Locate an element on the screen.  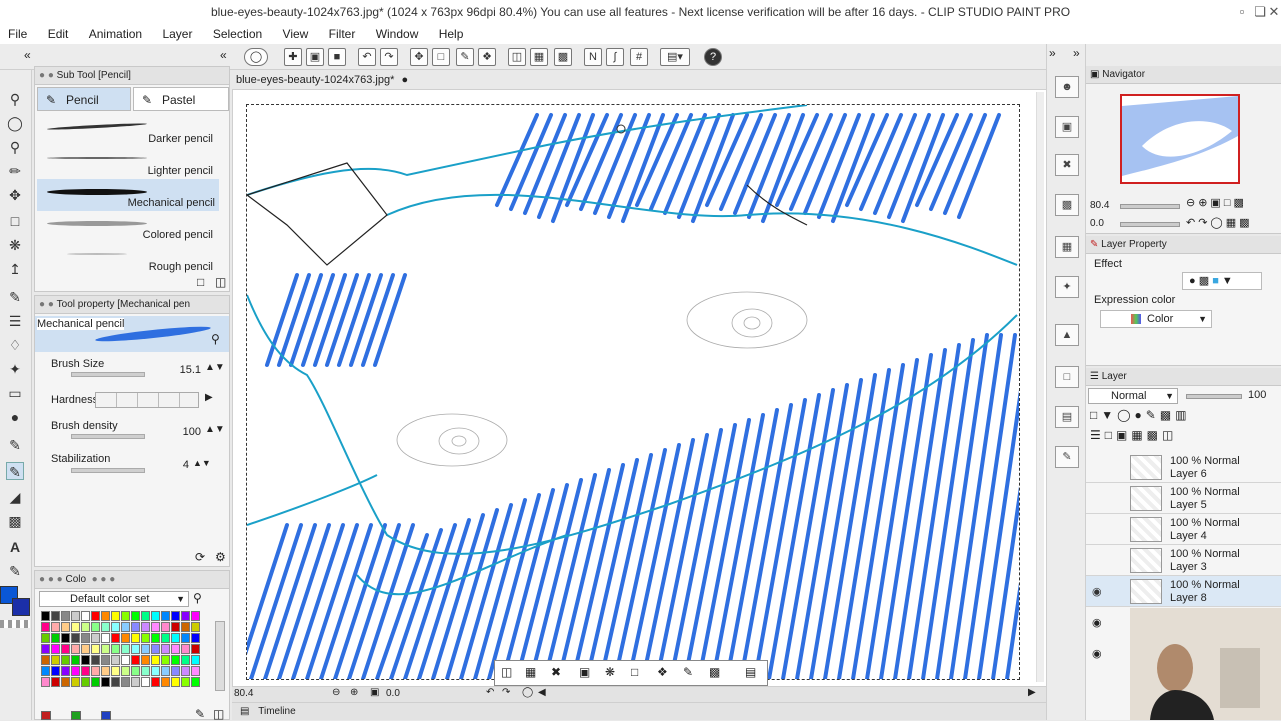
selection-launcher-icon: ✥ is located at coordinates (419, 57).